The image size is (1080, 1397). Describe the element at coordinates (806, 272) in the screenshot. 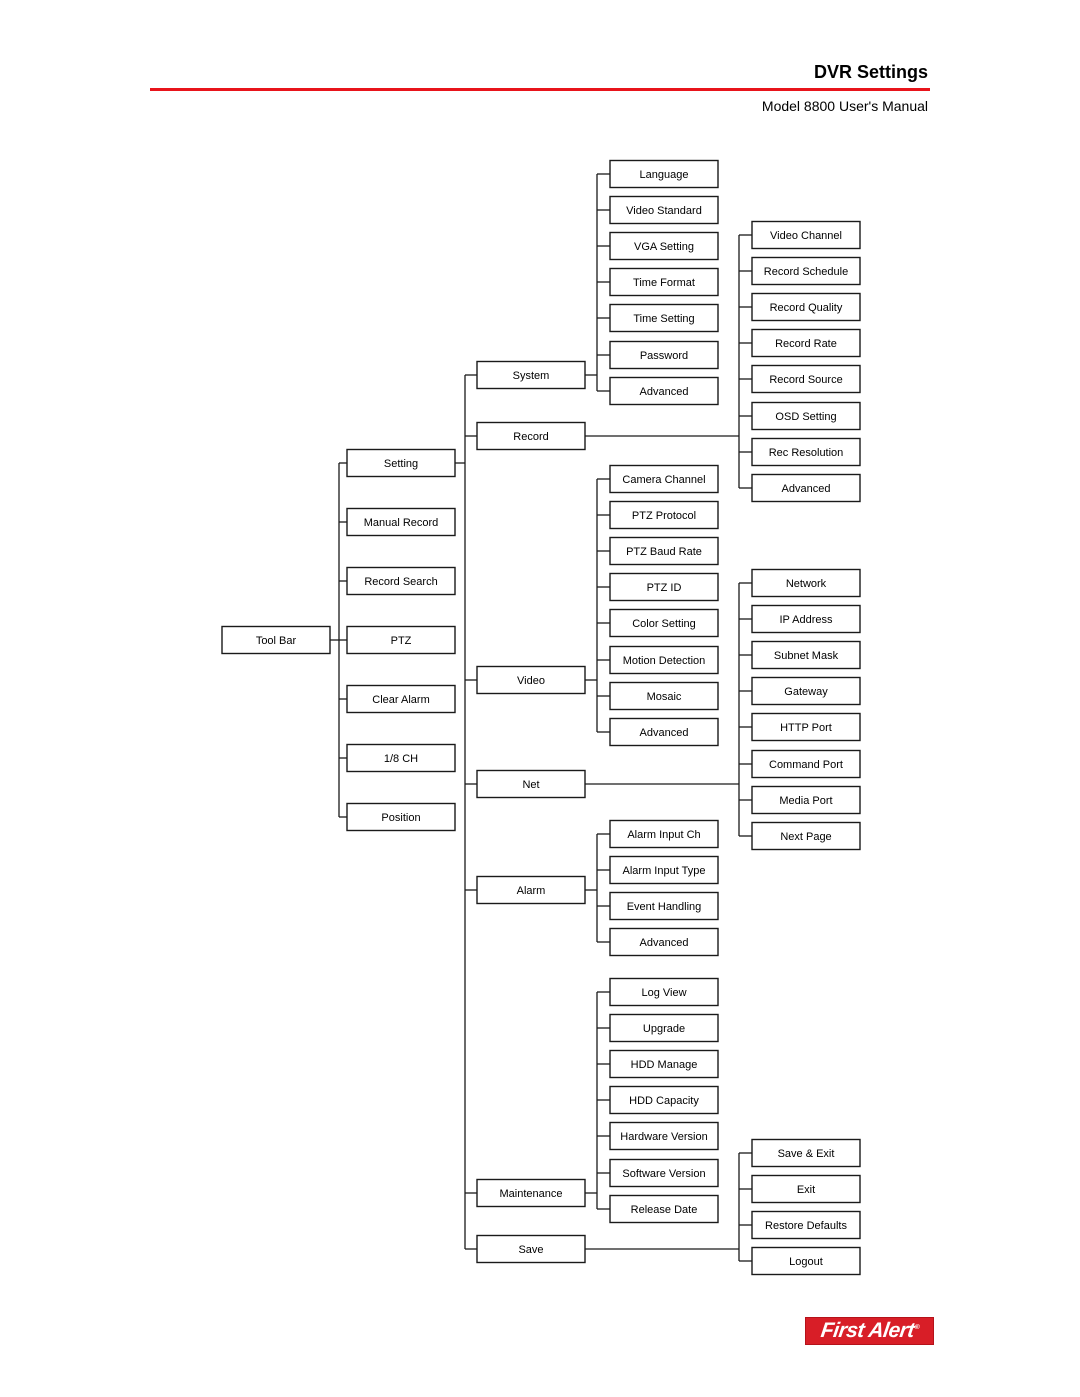

I see `node-label: Record Schedule` at that location.